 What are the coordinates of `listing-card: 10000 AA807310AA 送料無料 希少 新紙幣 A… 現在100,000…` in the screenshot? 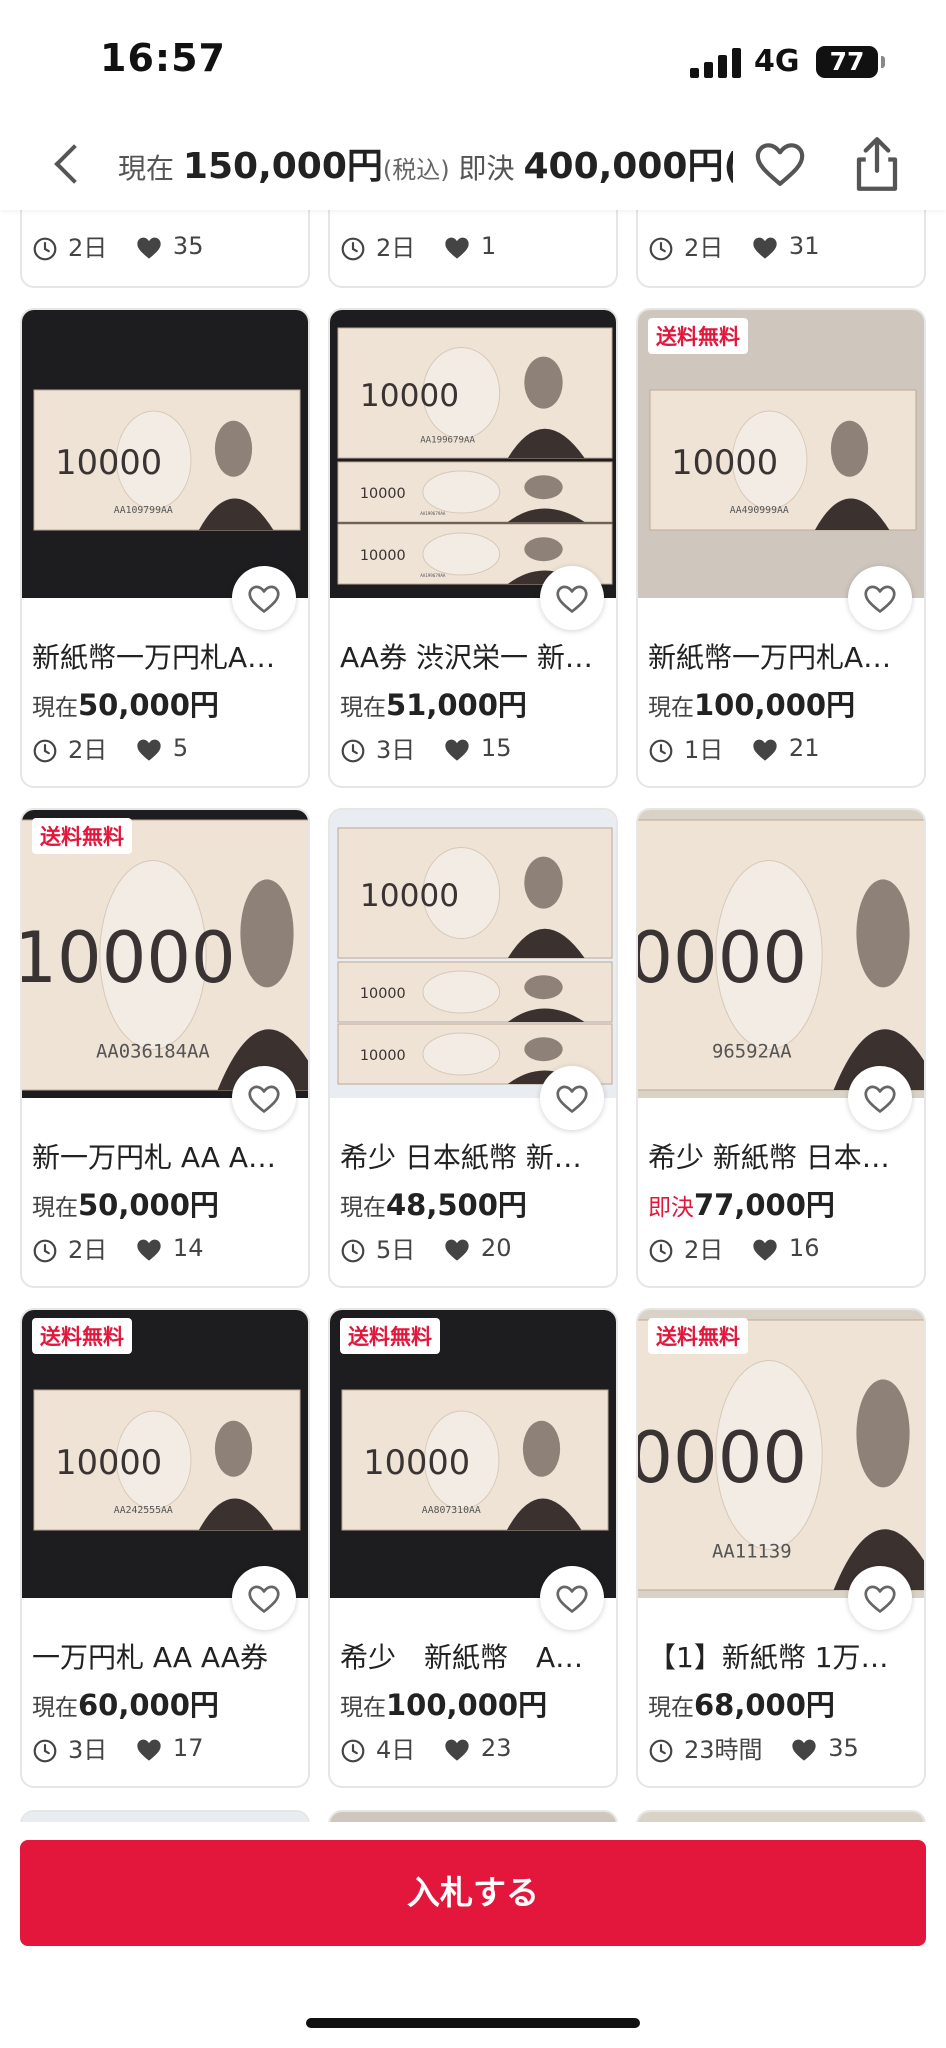 It's located at (473, 1548).